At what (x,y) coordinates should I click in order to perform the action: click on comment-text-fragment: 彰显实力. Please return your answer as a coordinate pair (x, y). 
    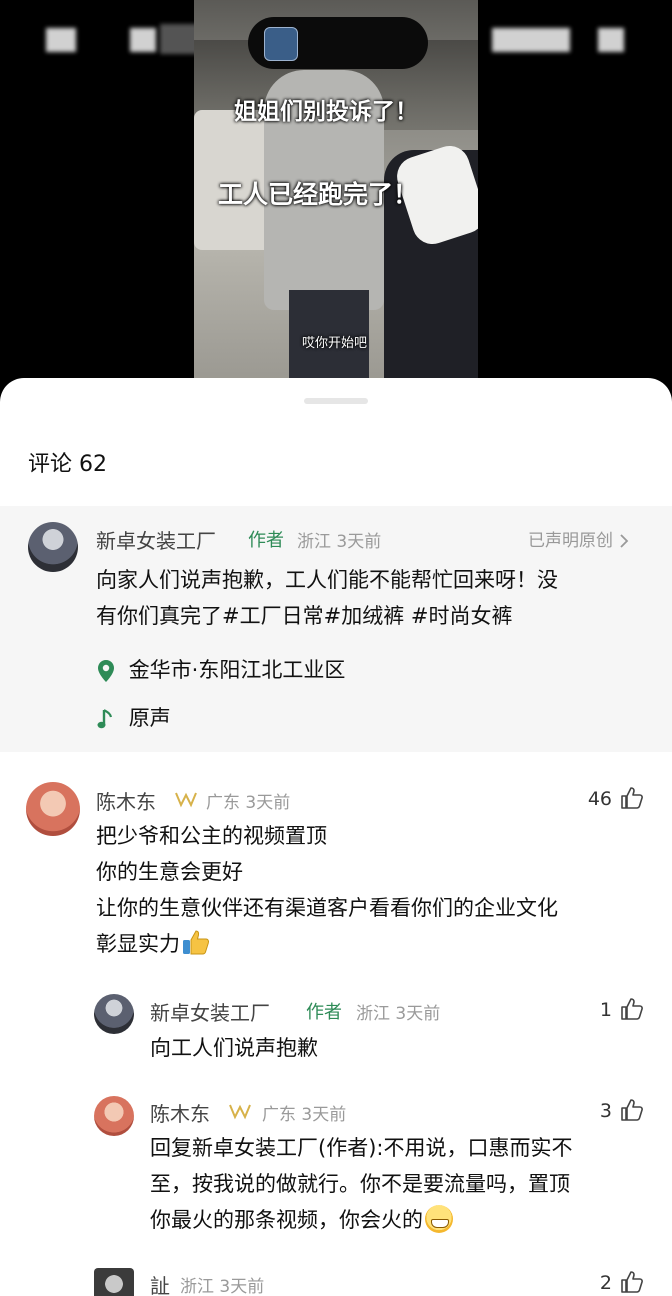
    Looking at the image, I should click on (138, 944).